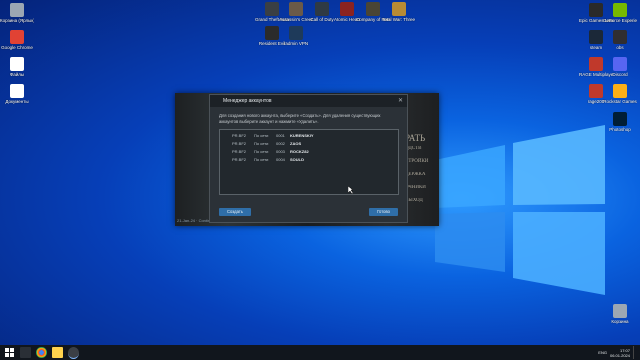  What do you see at coordinates (415, 174) in the screenshot?
I see `launcher-menu-item: ДЕРЖКА` at bounding box center [415, 174].